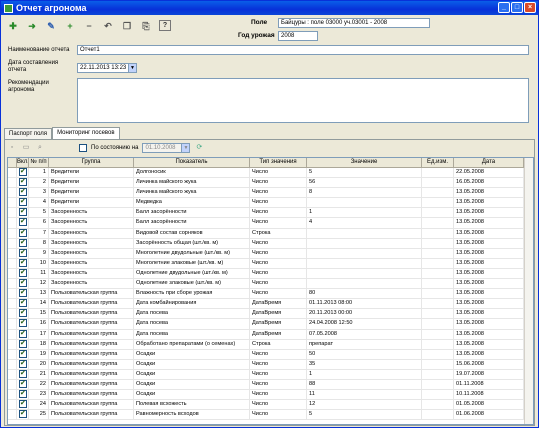 Image resolution: width=539 pixels, height=428 pixels. What do you see at coordinates (86, 133) in the screenshot?
I see `tab-crop-monitoring: Мониторинг посевов` at bounding box center [86, 133].